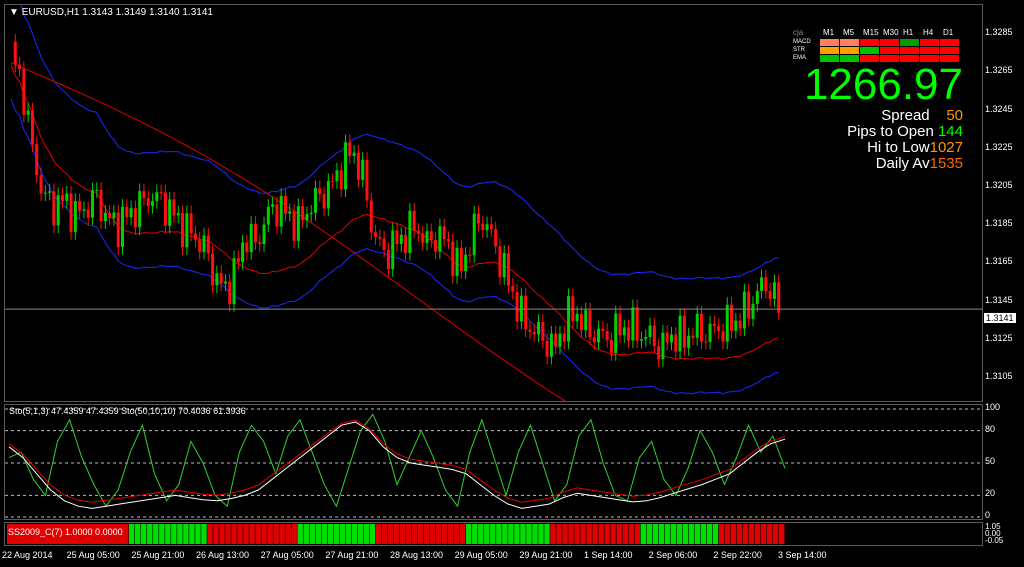 The image size is (1024, 567). I want to click on spread-label: Spread, so click(905, 115).